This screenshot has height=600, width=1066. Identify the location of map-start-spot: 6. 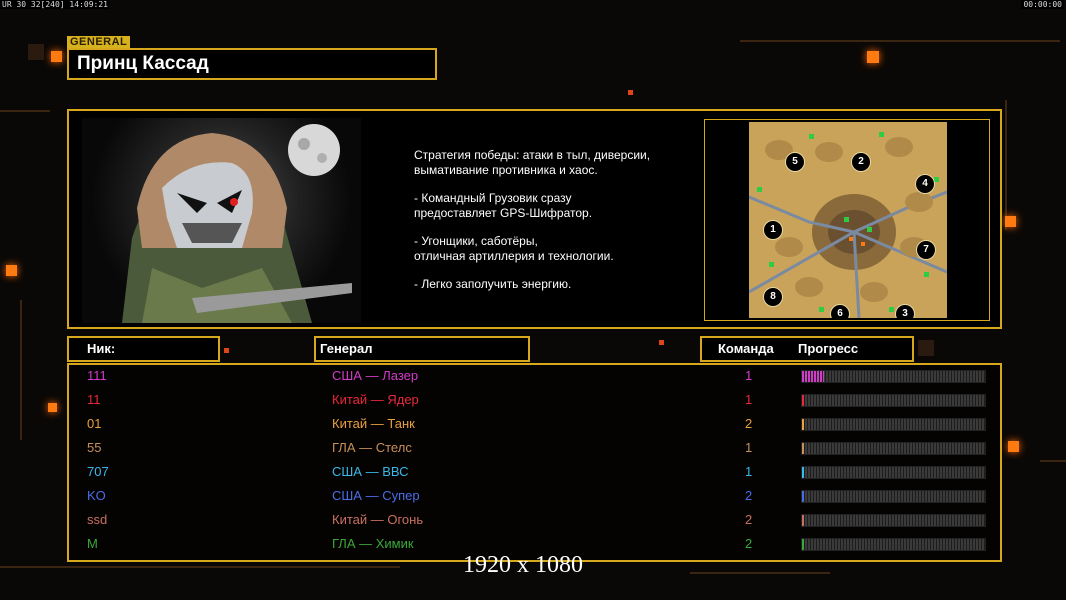
(840, 311).